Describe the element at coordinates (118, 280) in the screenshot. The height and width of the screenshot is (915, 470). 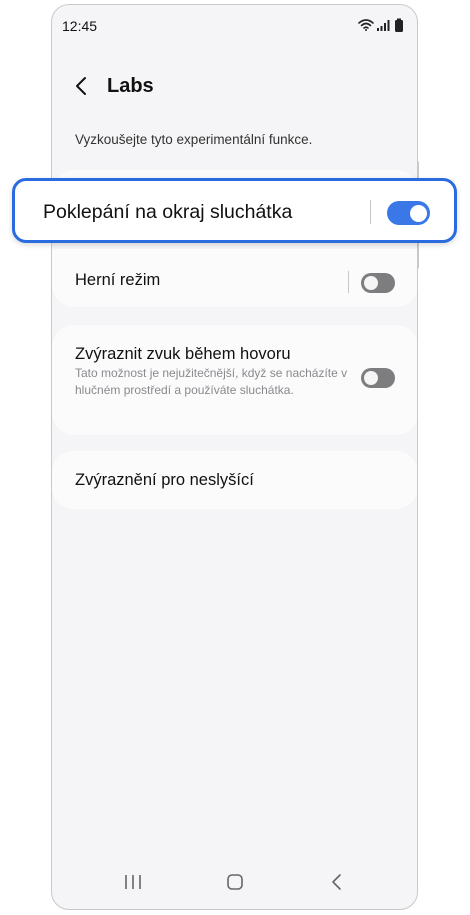
I see `setting-label: Herní režim` at that location.